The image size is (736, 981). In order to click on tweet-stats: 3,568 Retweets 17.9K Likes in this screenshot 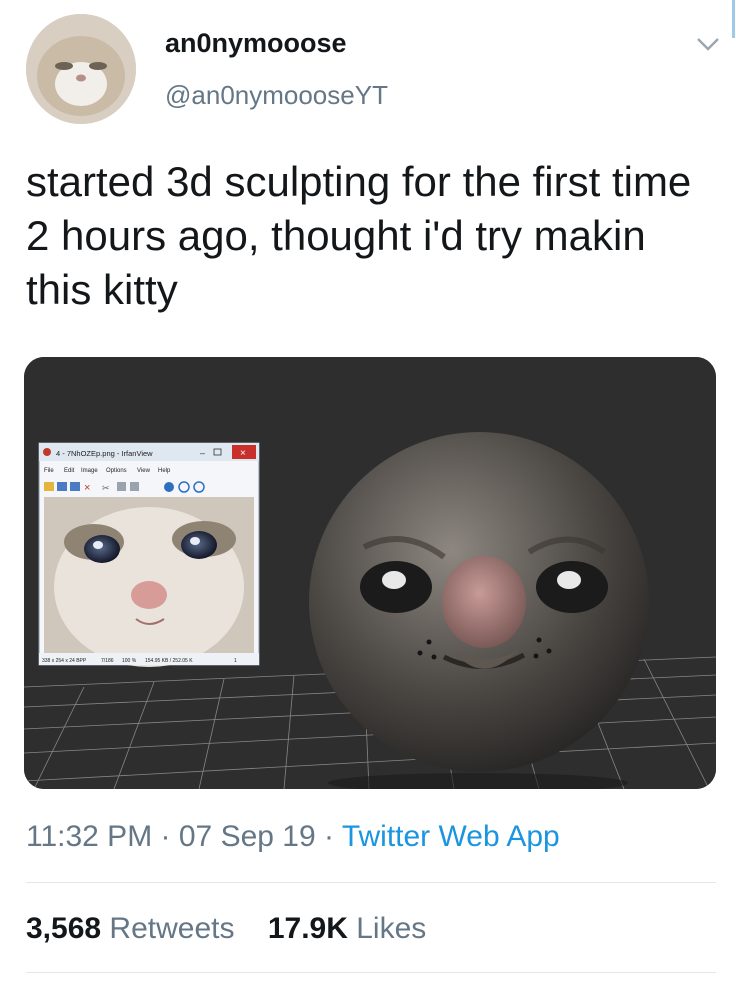, I will do `click(226, 929)`.